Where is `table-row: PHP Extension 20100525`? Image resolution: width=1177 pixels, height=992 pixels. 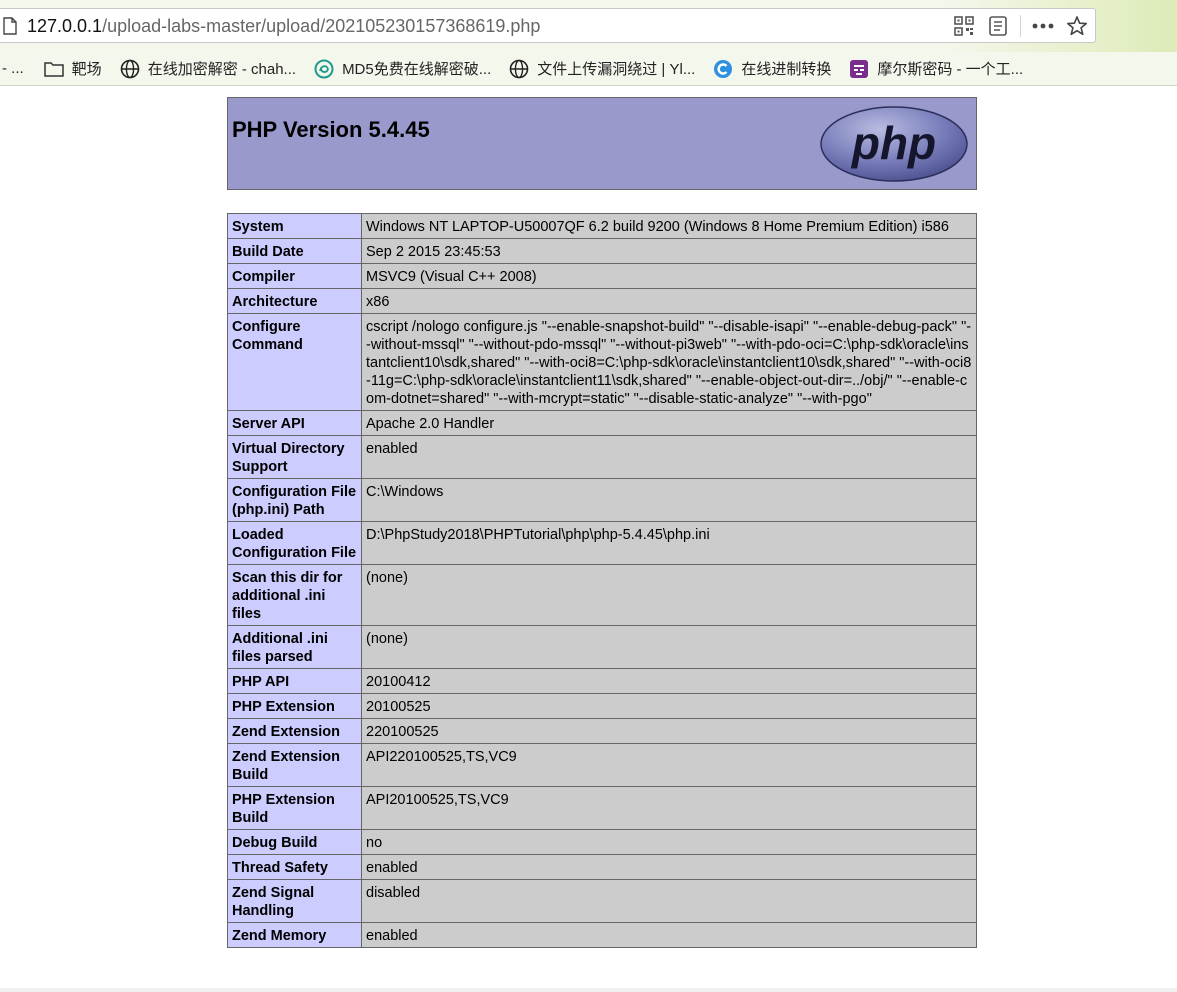
table-row: PHP Extension 20100525 is located at coordinates (602, 706).